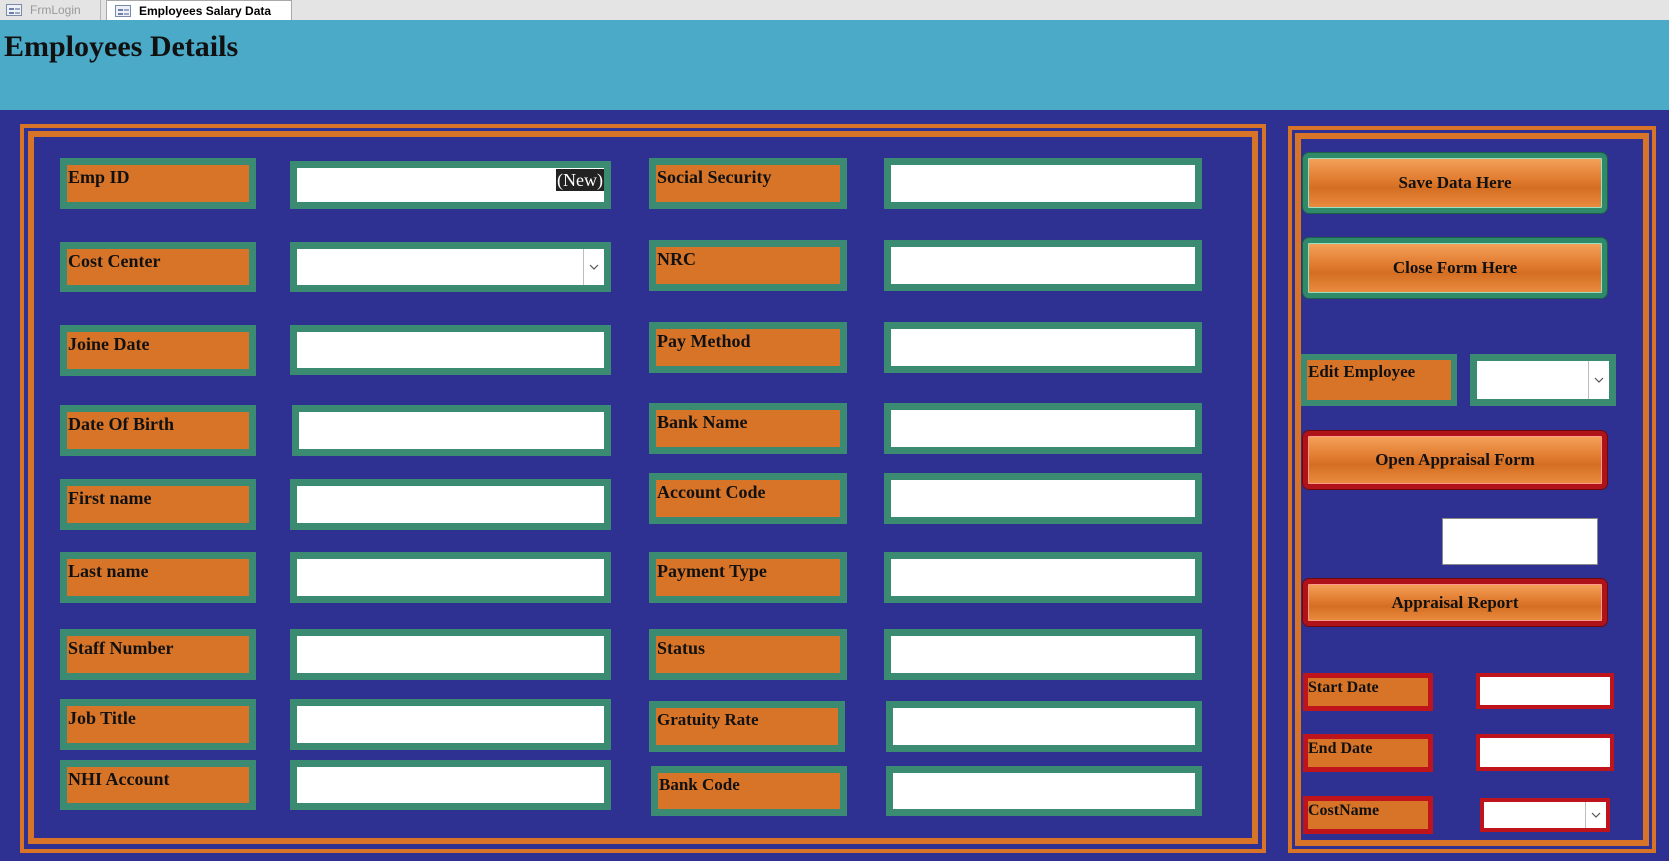 Image resolution: width=1669 pixels, height=861 pixels. I want to click on staff-number-field, so click(450, 654).